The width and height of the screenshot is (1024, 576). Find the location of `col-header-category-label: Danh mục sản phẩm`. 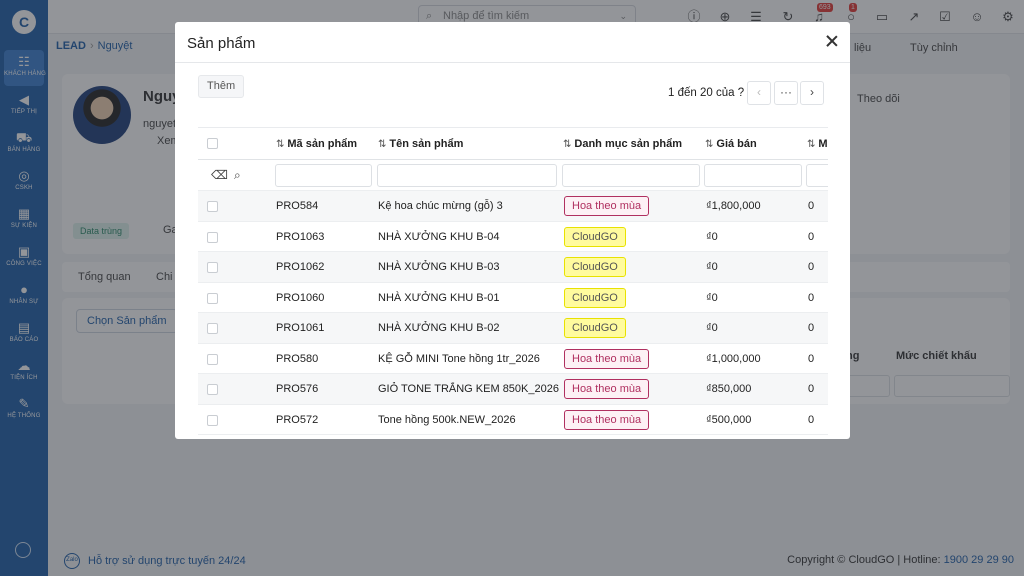

col-header-category-label: Danh mục sản phẩm is located at coordinates (628, 144).